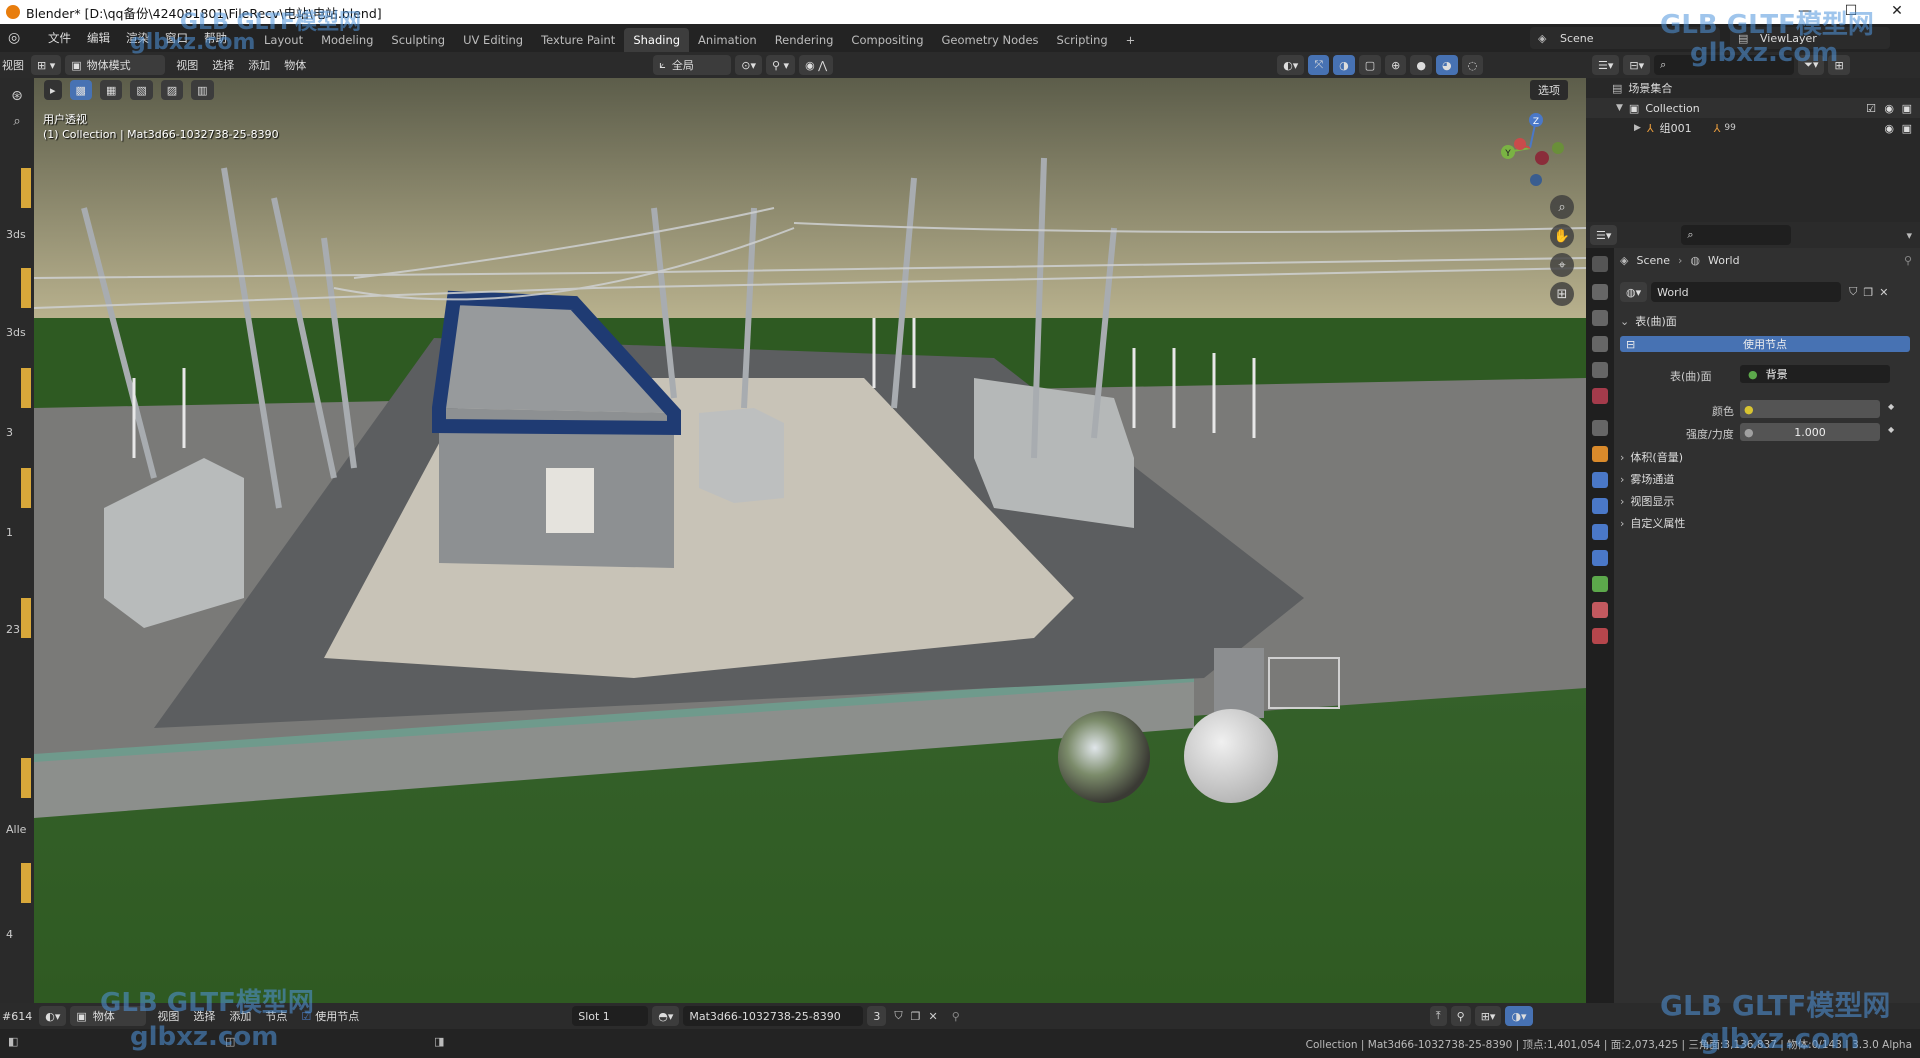 This screenshot has height=1058, width=1920. Describe the element at coordinates (1600, 318) in the screenshot. I see `output-tab-icon` at that location.